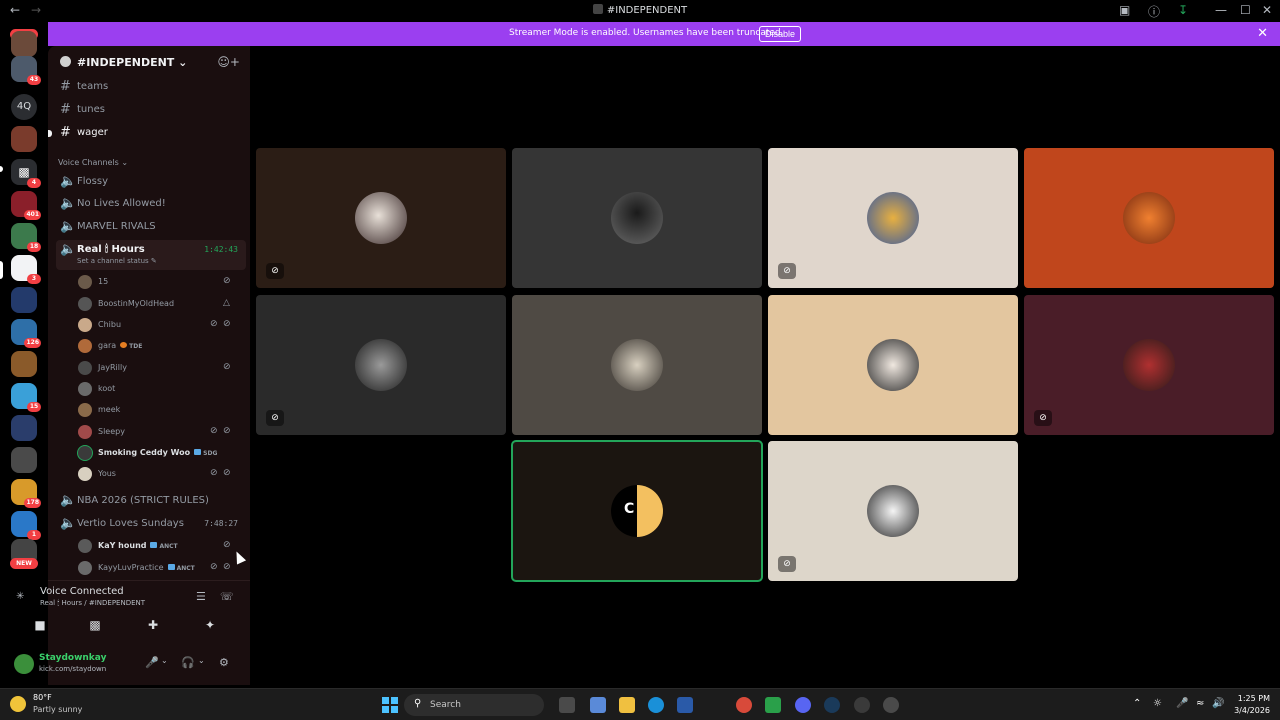 This screenshot has width=1280, height=720. What do you see at coordinates (390, 705) in the screenshot?
I see `windows-start-icon` at bounding box center [390, 705].